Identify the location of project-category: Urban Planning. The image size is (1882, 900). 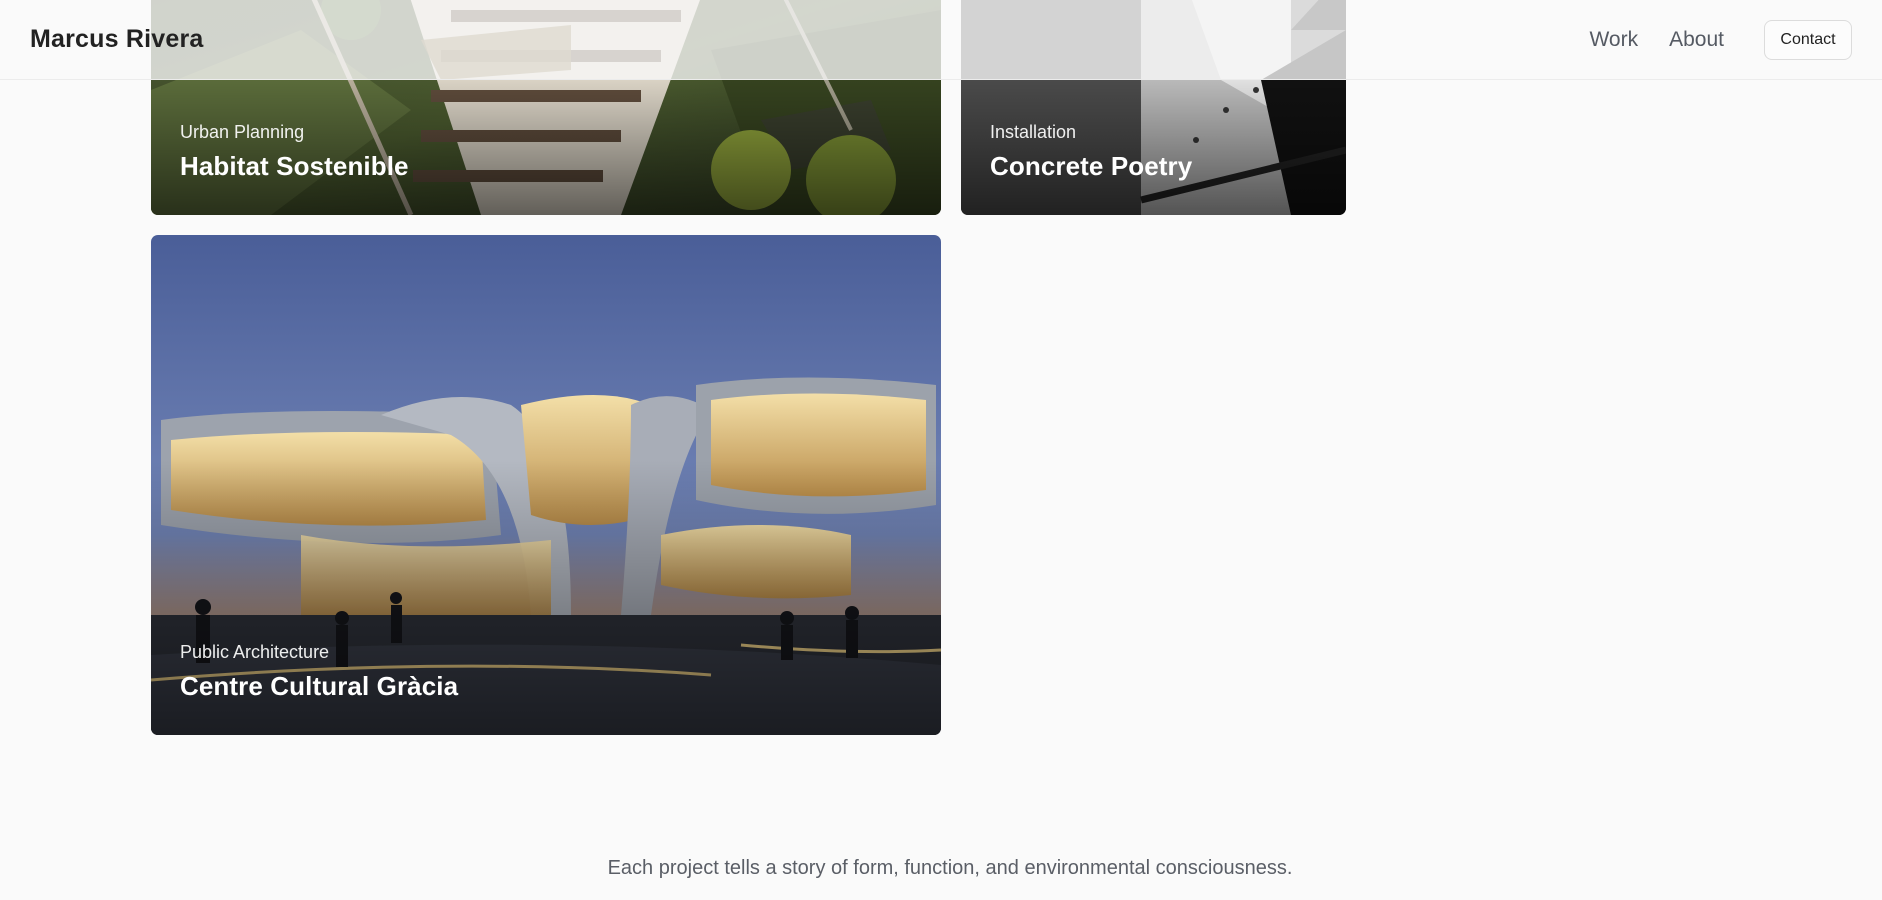
(242, 132).